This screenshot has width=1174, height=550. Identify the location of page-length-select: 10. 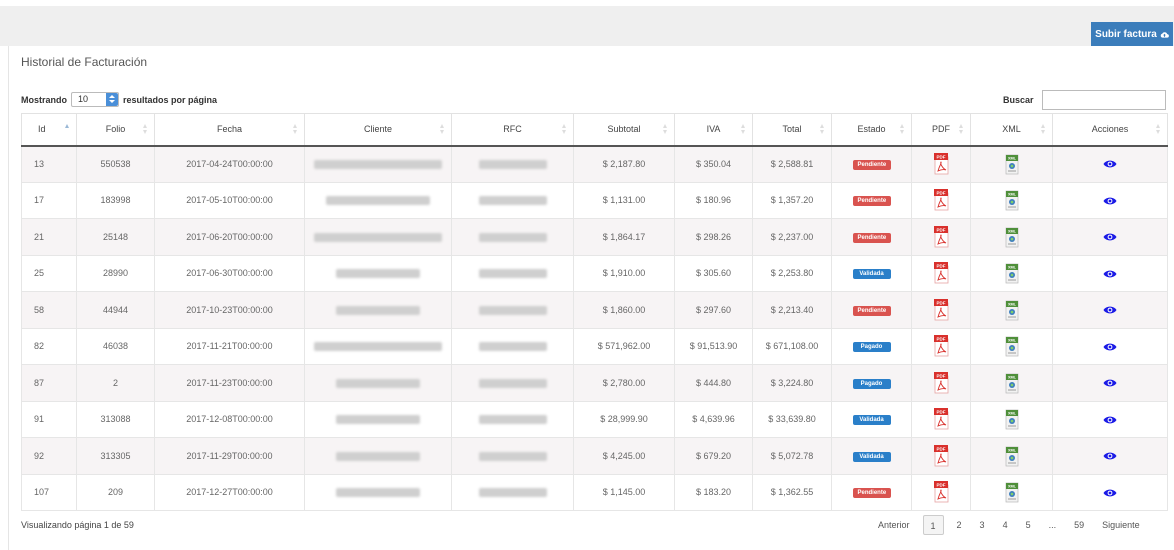
(95, 99).